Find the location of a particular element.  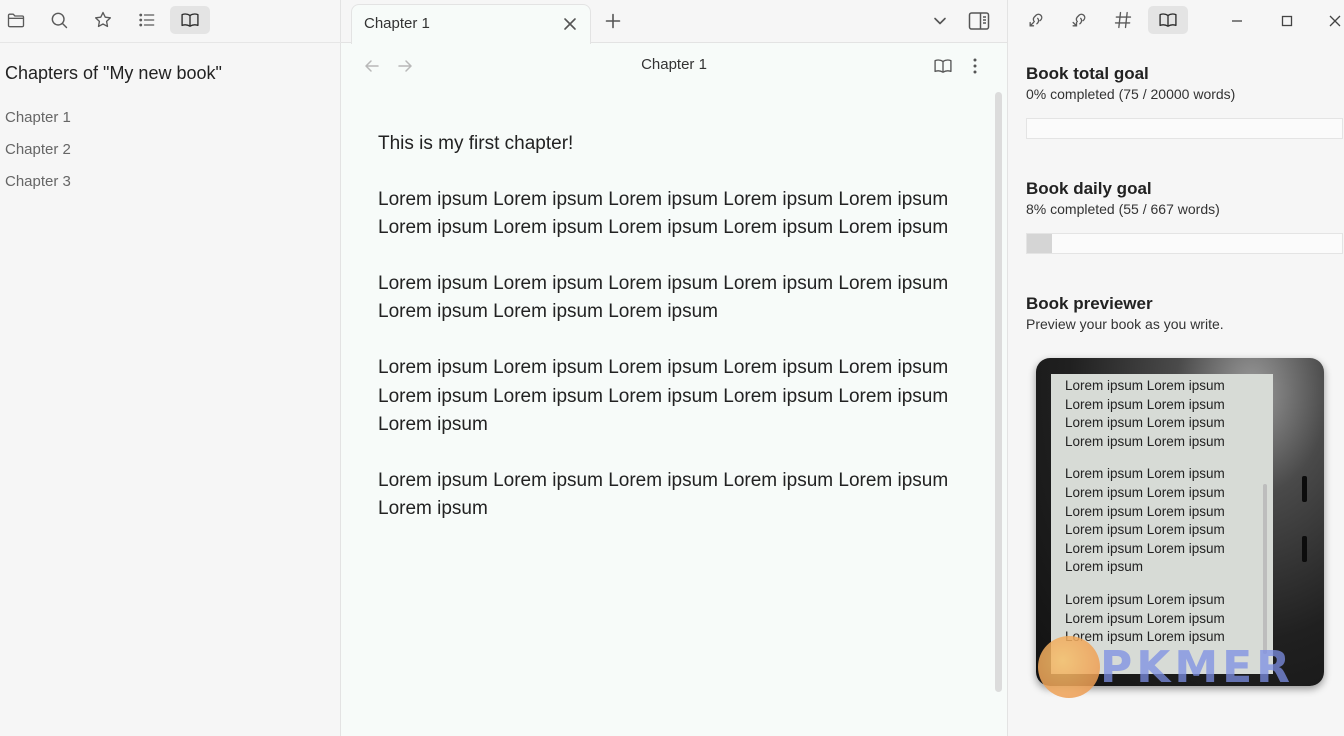

preview-scrollbar is located at coordinates (1265, 569).